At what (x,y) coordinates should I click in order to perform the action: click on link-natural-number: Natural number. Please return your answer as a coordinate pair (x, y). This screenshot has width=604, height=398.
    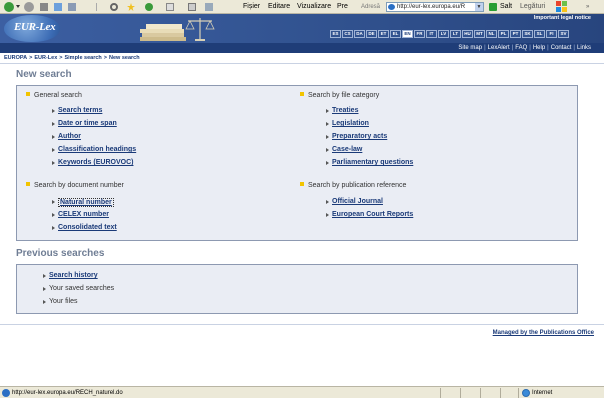
    Looking at the image, I should click on (86, 202).